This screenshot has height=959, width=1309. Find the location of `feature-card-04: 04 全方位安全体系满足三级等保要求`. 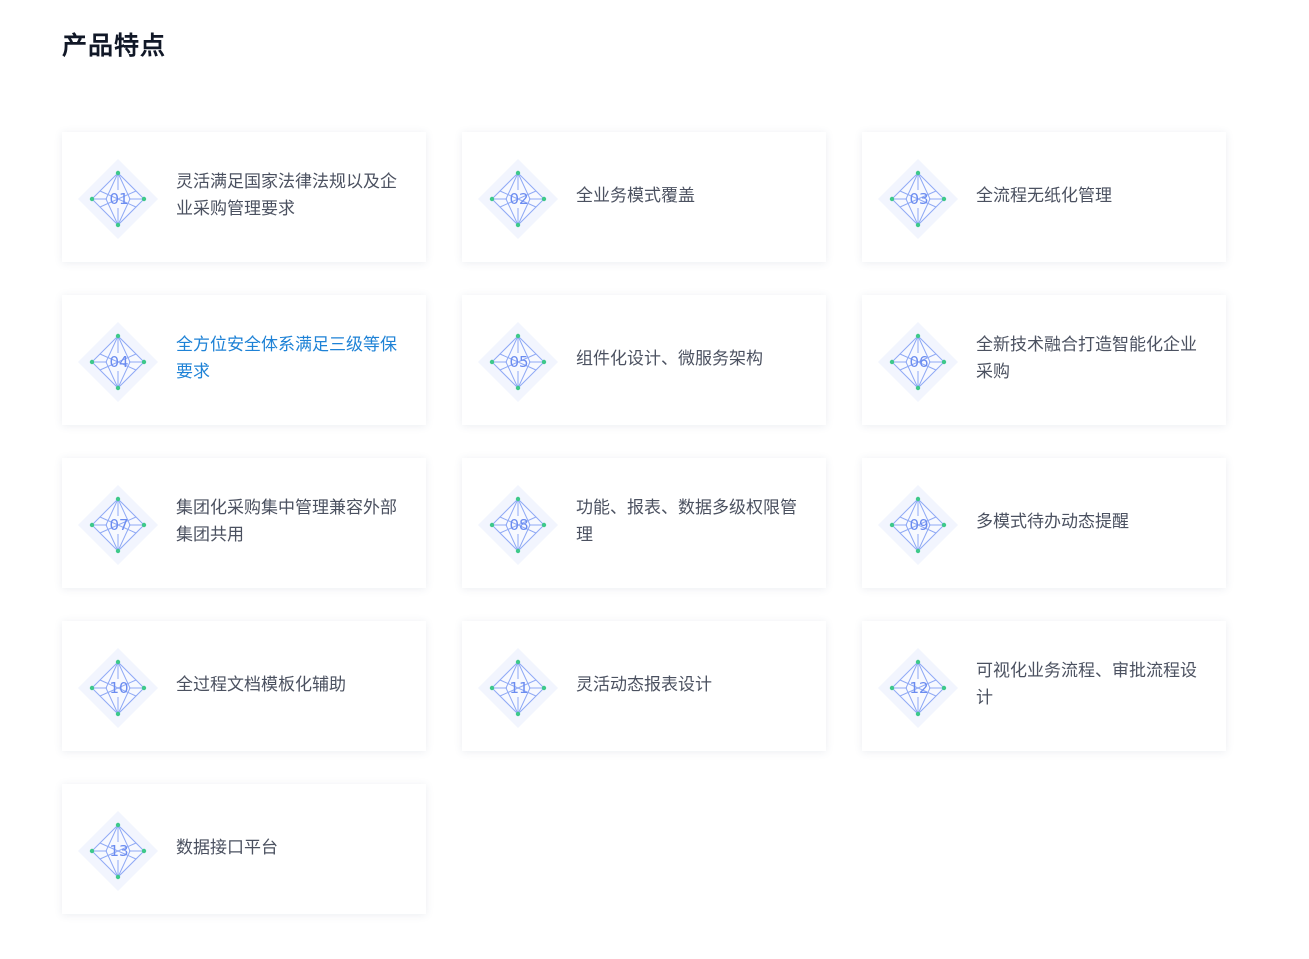

feature-card-04: 04 全方位安全体系满足三级等保要求 is located at coordinates (244, 360).